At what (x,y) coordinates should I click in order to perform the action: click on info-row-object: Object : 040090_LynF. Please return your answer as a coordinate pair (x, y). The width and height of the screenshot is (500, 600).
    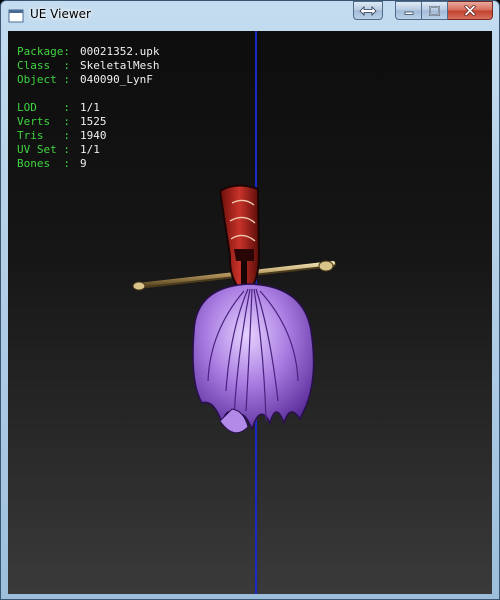
    Looking at the image, I should click on (88, 80).